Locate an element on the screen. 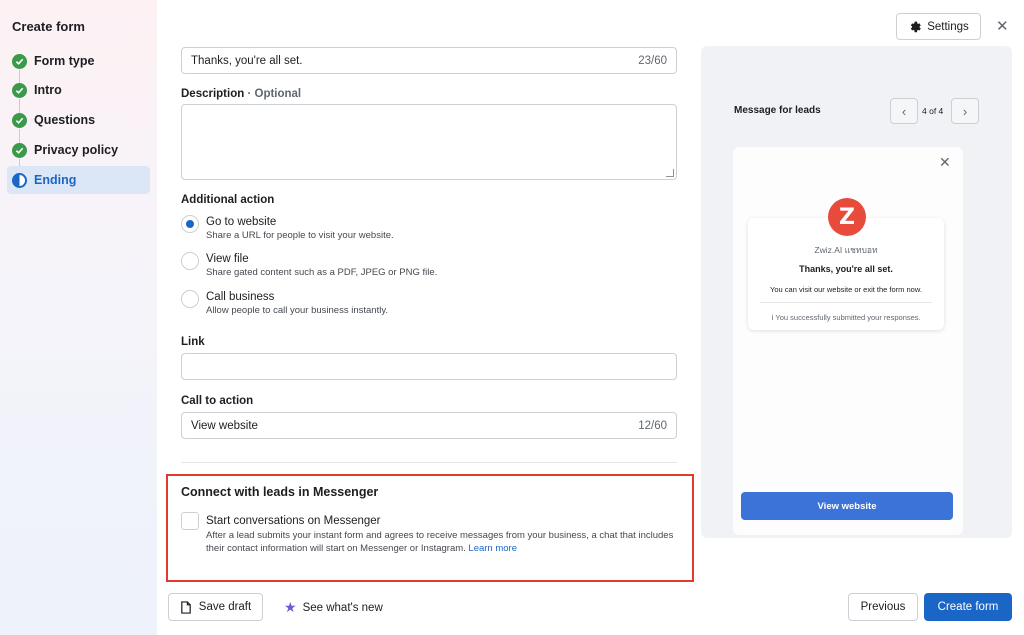 This screenshot has width=1024, height=635. create-form-button: Create form is located at coordinates (968, 607).